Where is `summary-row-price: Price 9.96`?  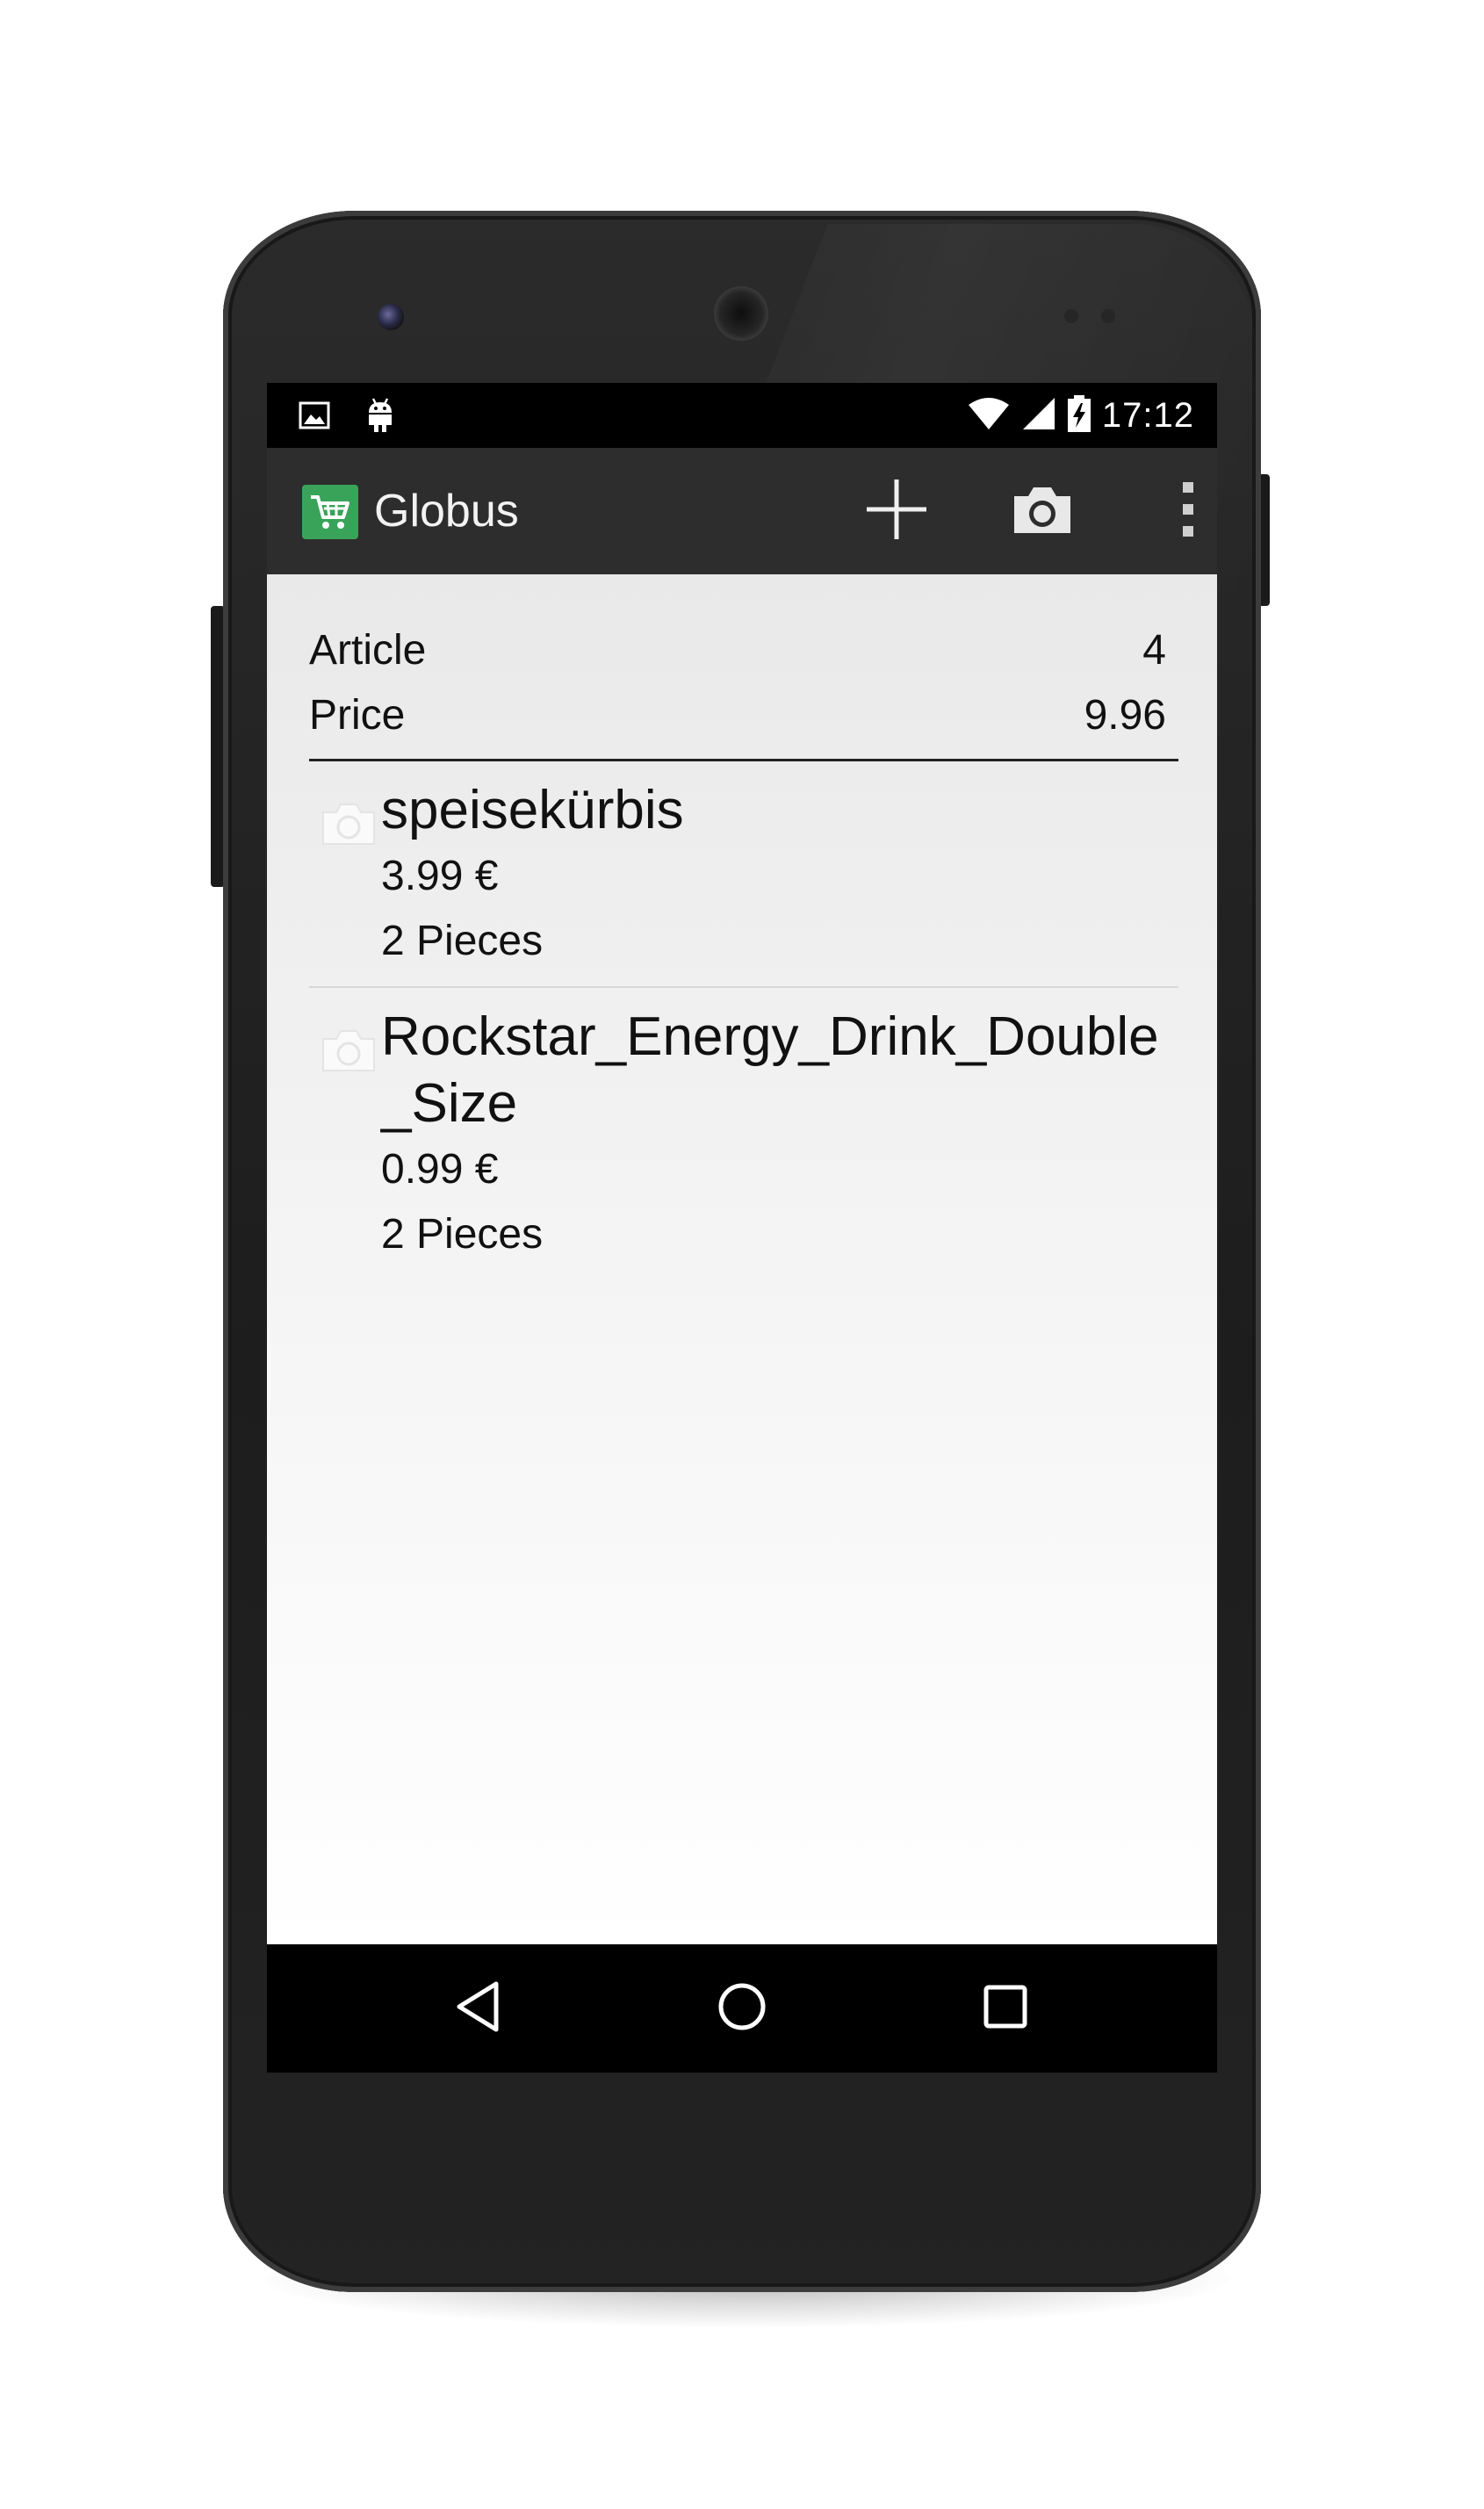
summary-row-price: Price 9.96 is located at coordinates (737, 715).